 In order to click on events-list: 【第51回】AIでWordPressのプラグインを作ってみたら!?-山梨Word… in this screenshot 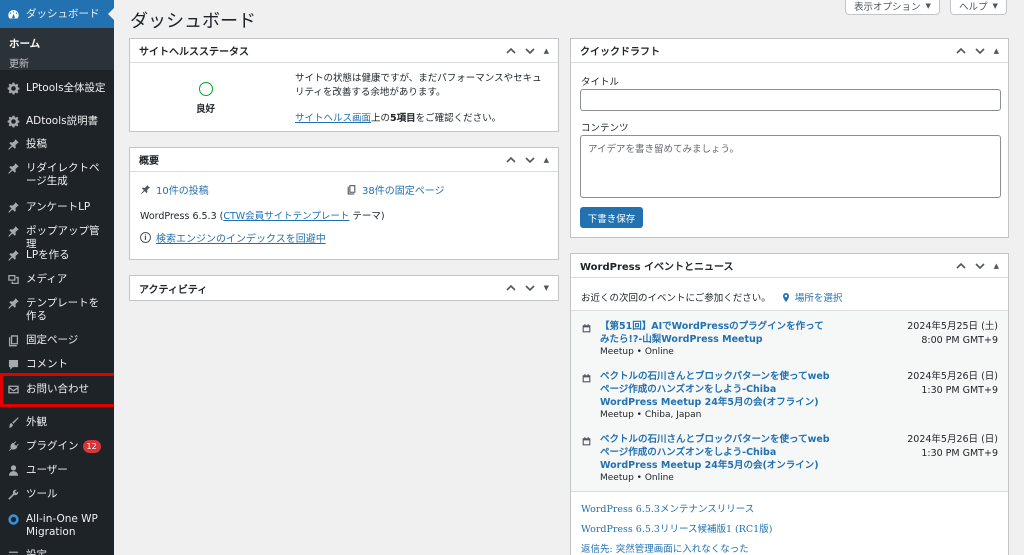, I will do `click(789, 401)`.